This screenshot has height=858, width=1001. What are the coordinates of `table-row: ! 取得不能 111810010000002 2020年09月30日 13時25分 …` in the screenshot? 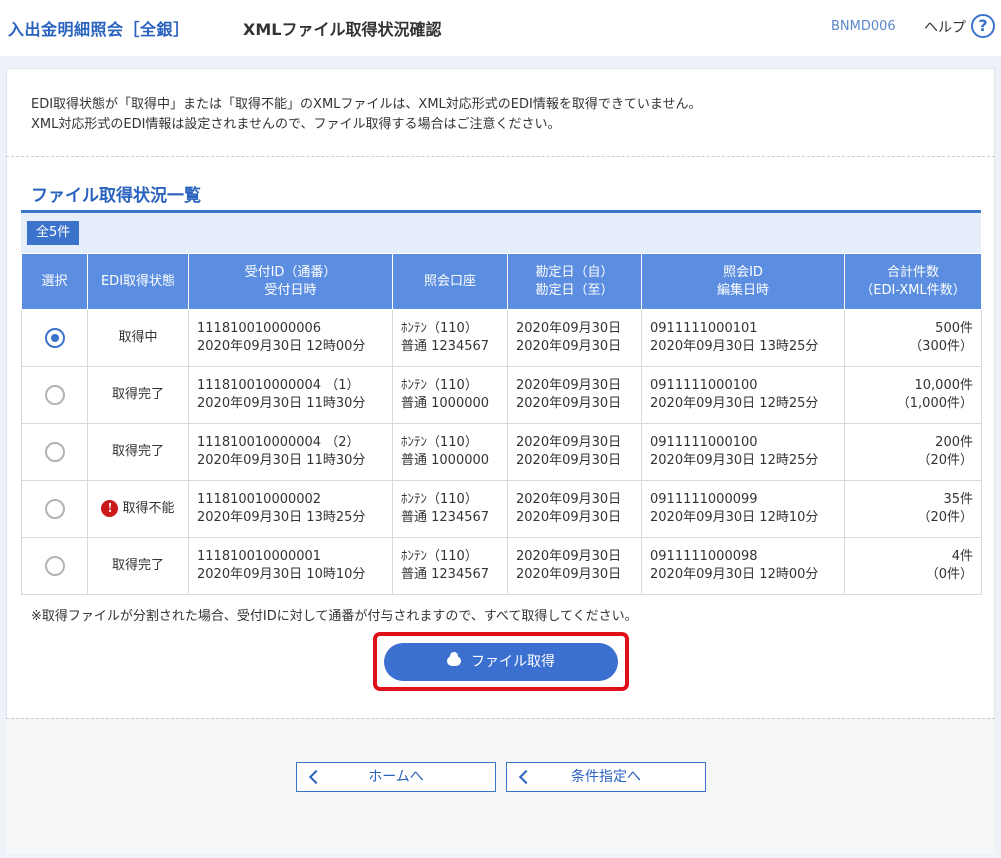 It's located at (501, 509).